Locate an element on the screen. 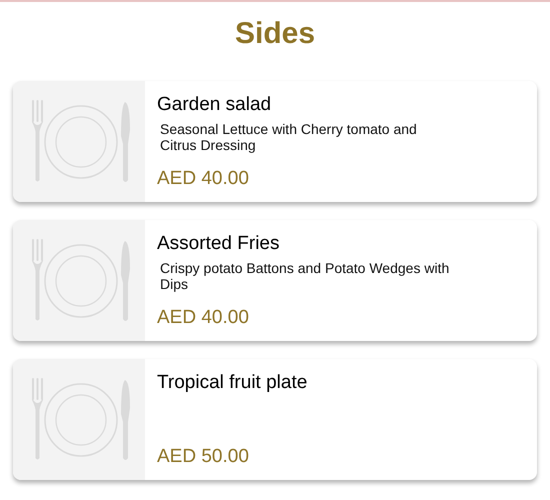 The width and height of the screenshot is (550, 500). item-name: Tropical fruit plate is located at coordinates (232, 383).